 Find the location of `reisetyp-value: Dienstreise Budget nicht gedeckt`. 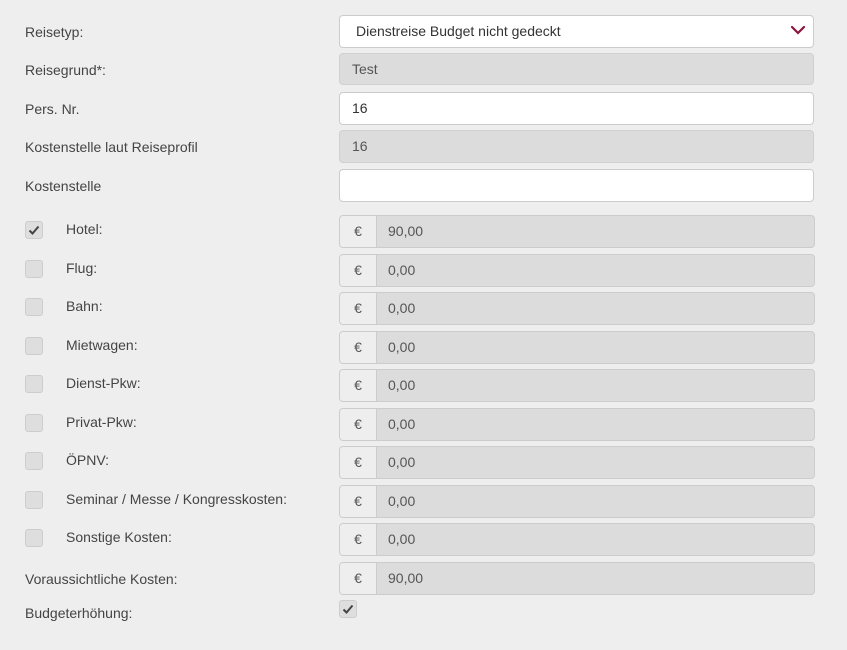

reisetyp-value: Dienstreise Budget nicht gedeckt is located at coordinates (458, 31).